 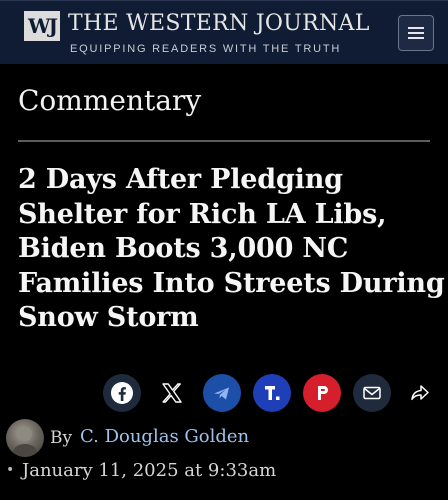 What do you see at coordinates (183, 248) in the screenshot?
I see `headline-line: Biden Boots 3,000 NC` at bounding box center [183, 248].